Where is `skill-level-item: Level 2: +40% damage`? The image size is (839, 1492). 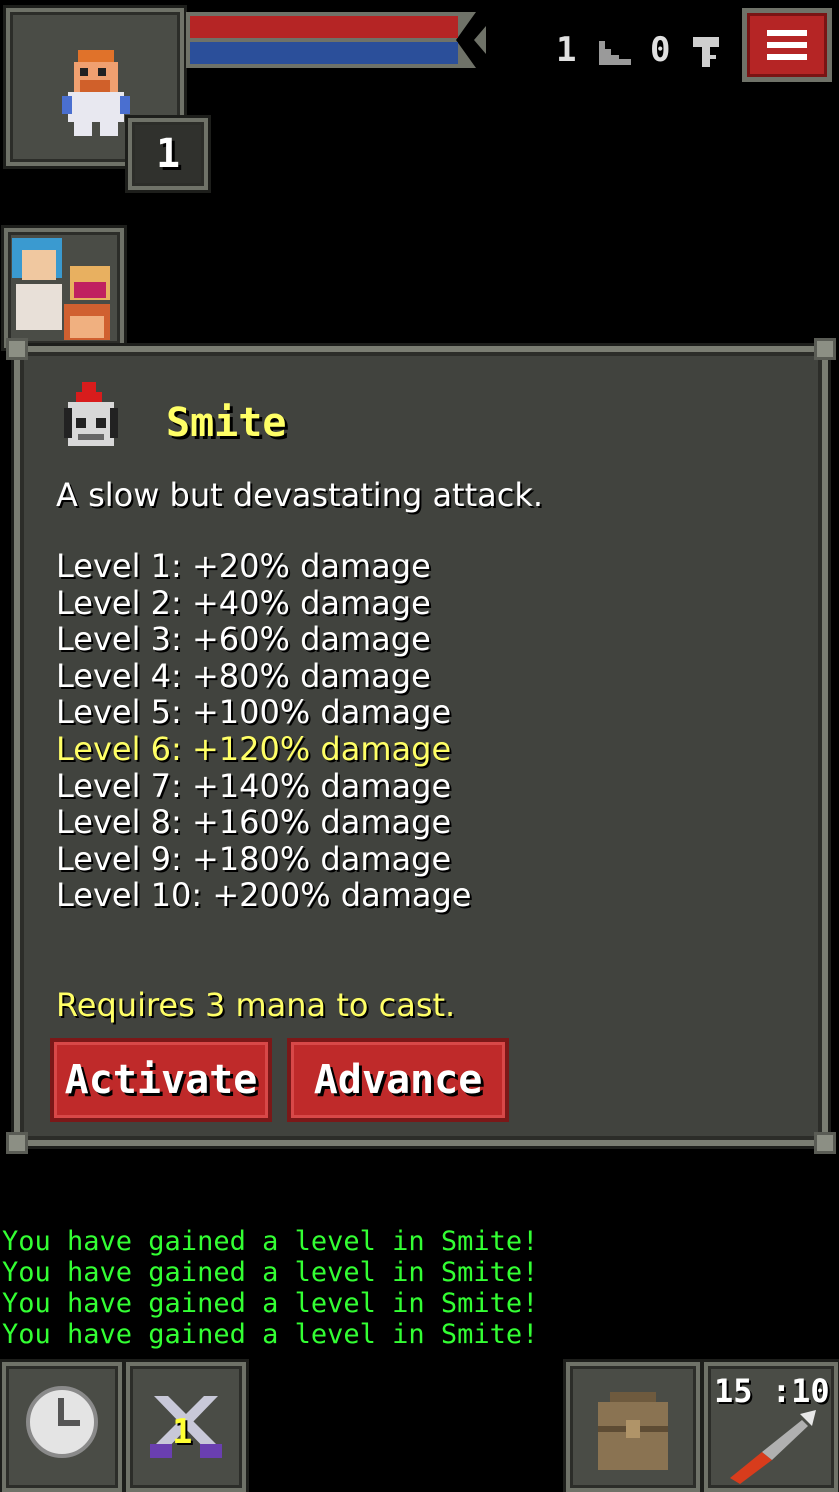
skill-level-item: Level 2: +40% damage is located at coordinates (243, 602).